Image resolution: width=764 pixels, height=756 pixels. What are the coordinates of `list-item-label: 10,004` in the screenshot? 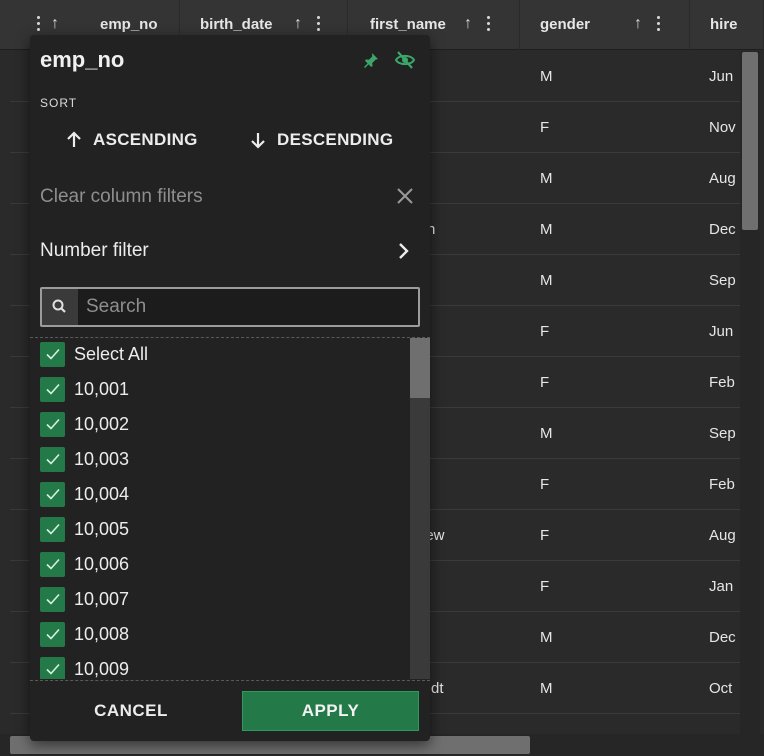 It's located at (102, 493).